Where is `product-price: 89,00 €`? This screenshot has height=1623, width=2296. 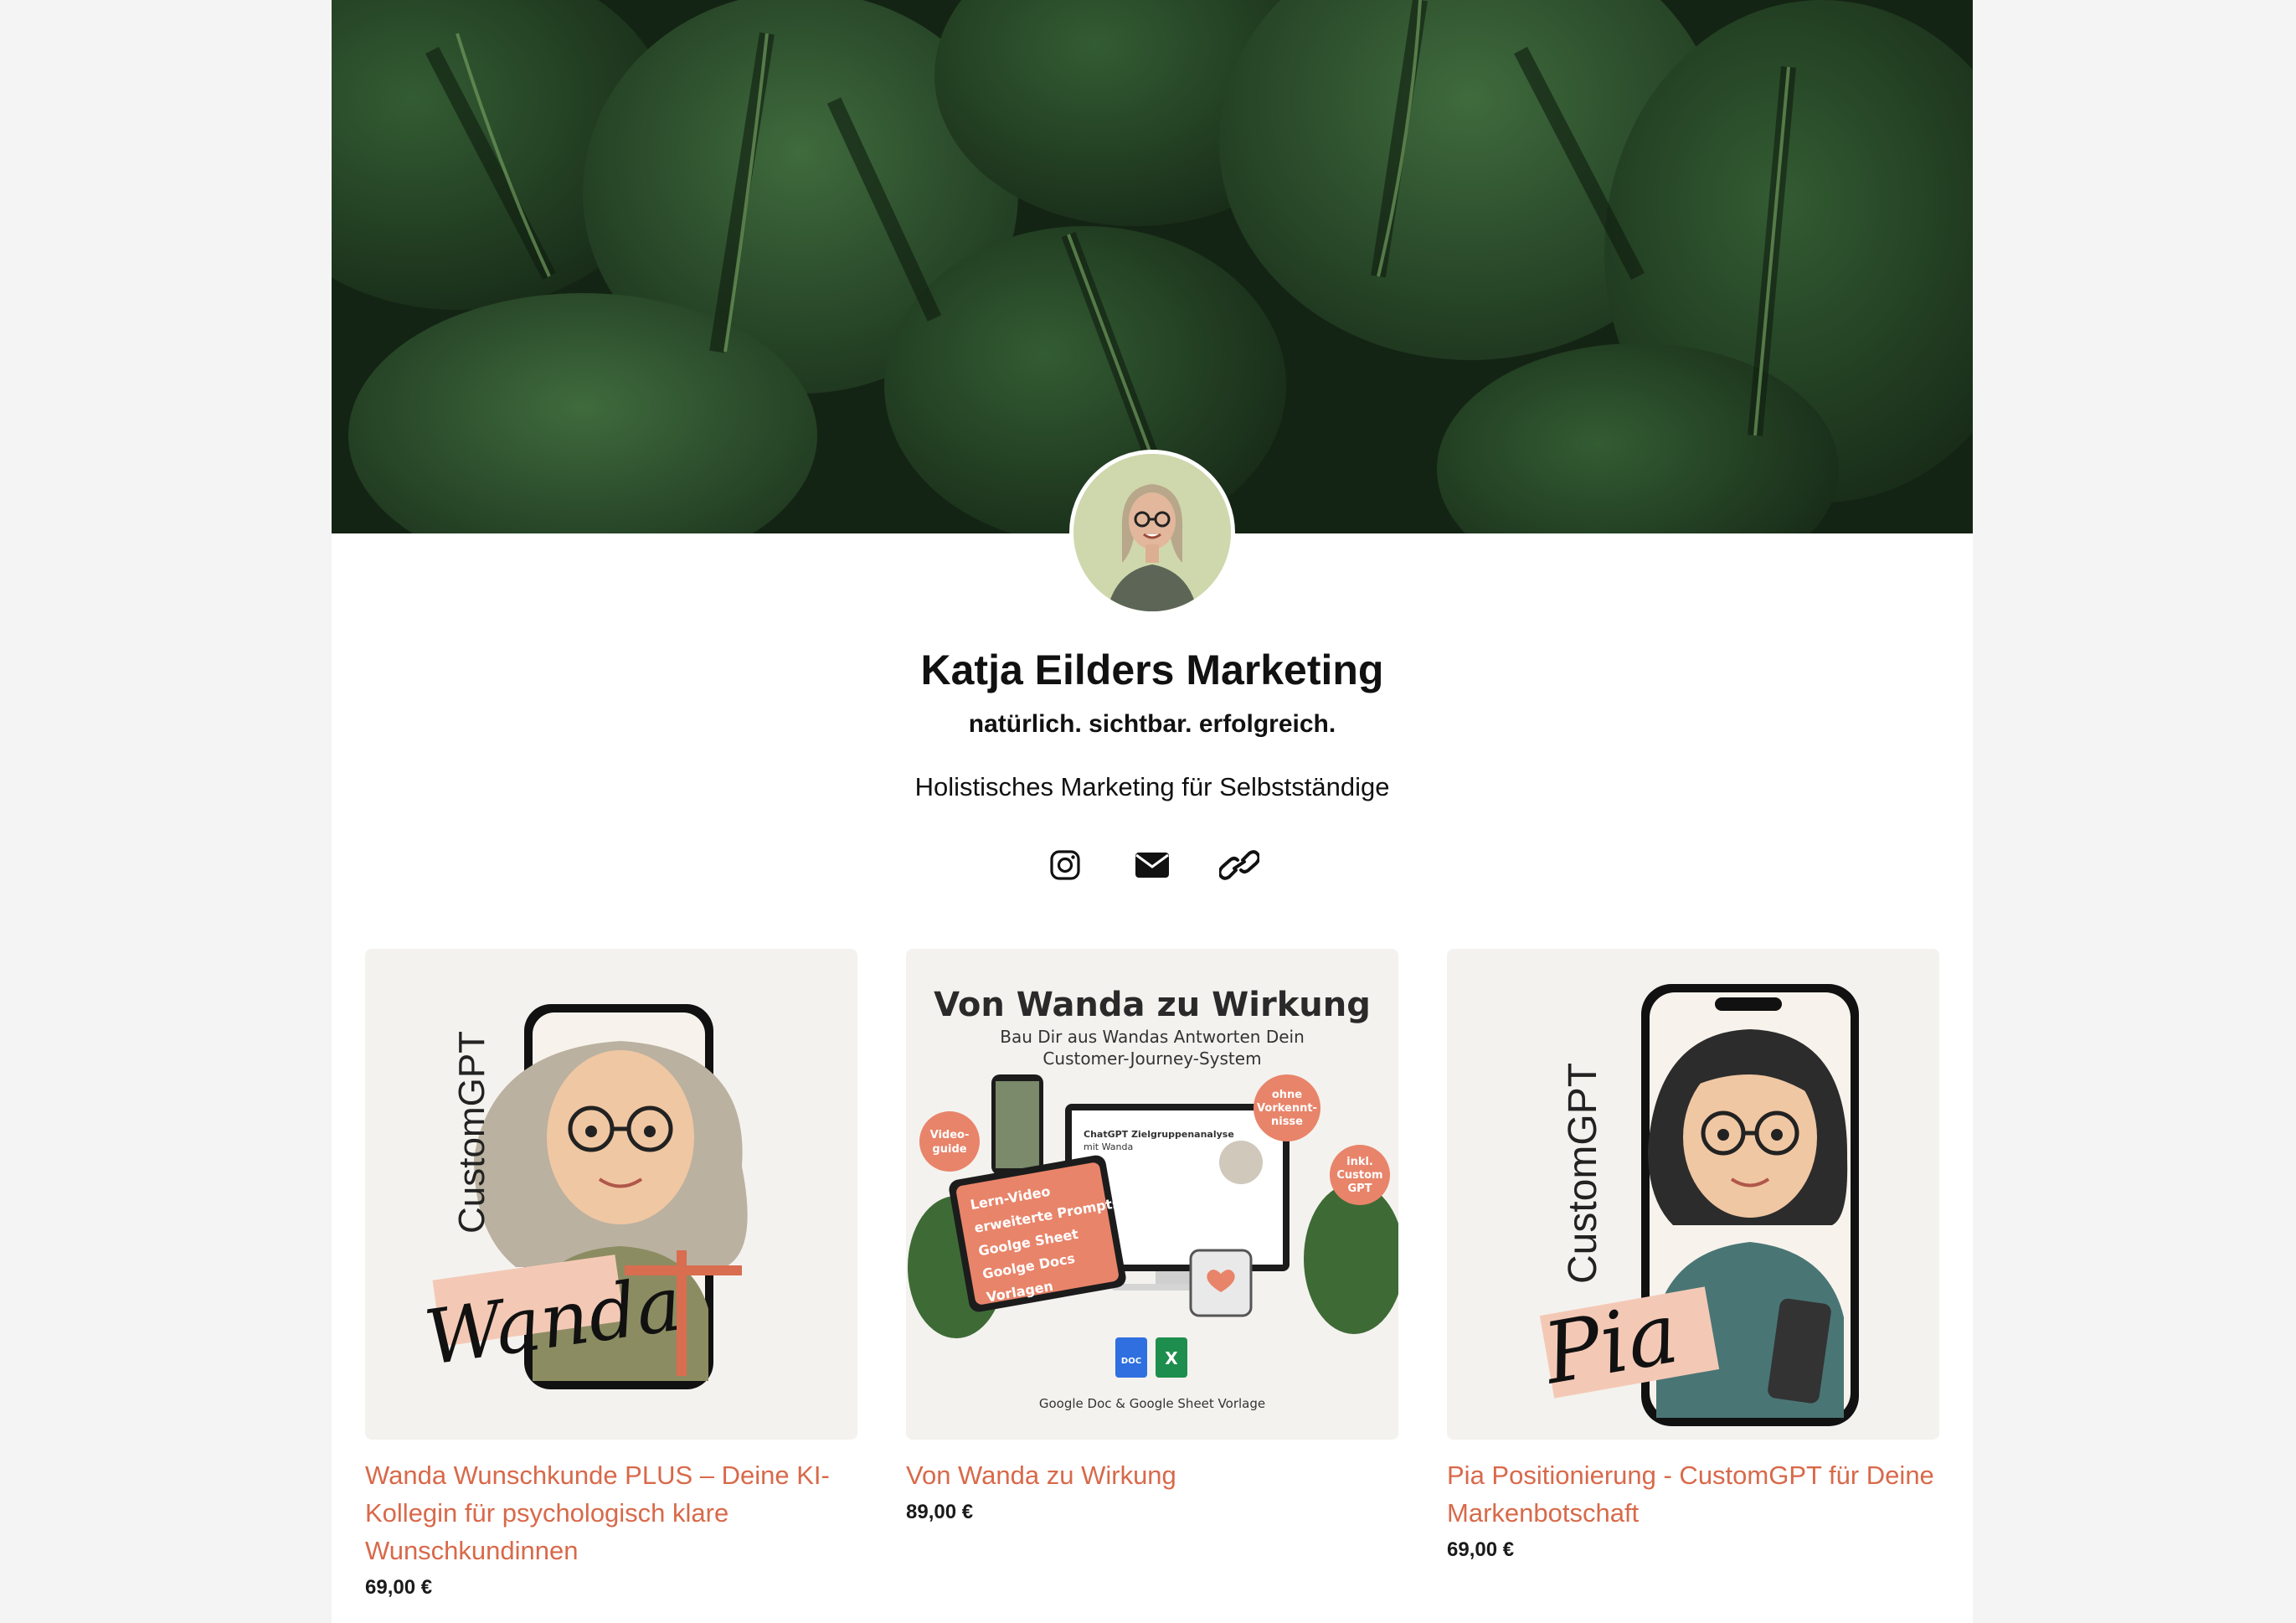 product-price: 89,00 € is located at coordinates (940, 1512).